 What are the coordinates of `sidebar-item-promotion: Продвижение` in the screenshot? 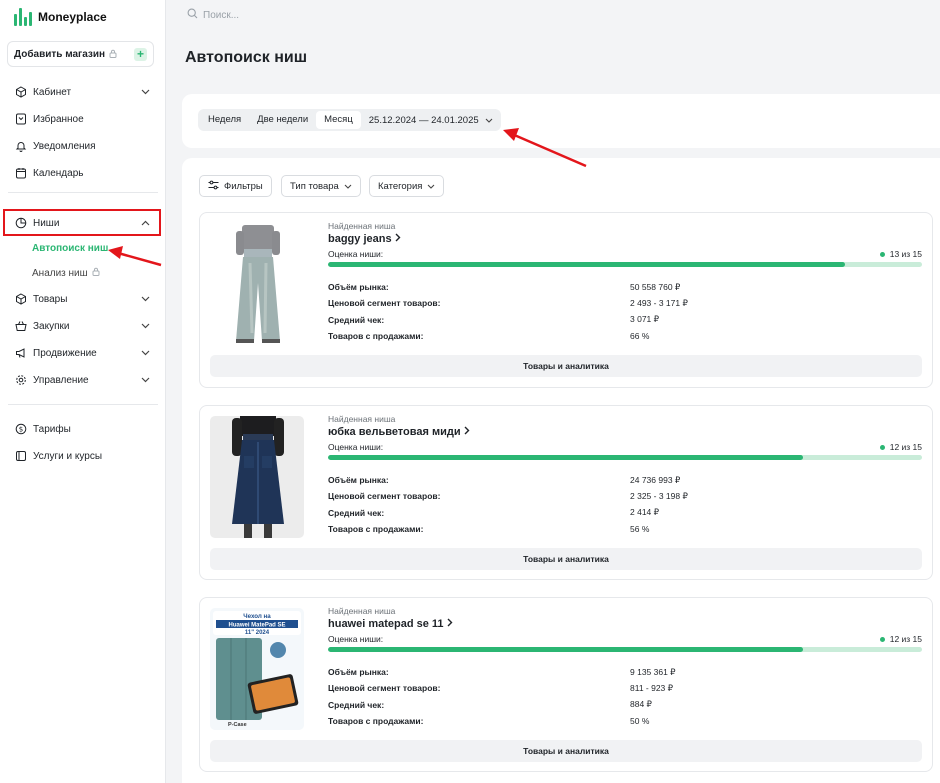 It's located at (82, 353).